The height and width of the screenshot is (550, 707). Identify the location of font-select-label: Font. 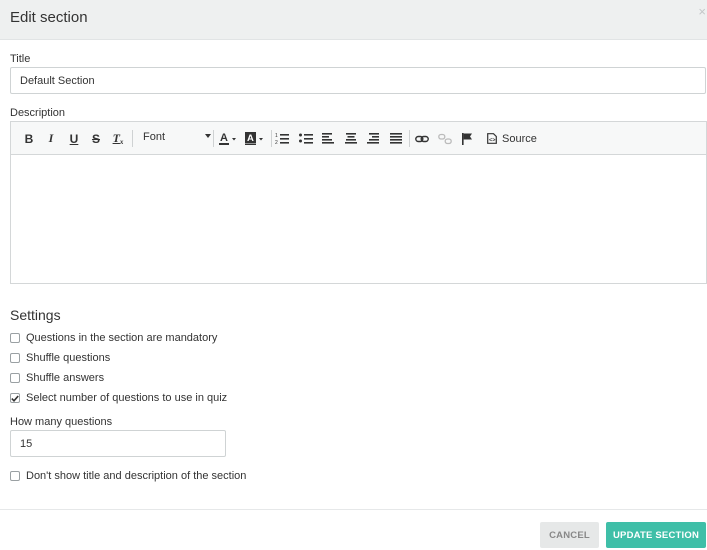
(154, 137).